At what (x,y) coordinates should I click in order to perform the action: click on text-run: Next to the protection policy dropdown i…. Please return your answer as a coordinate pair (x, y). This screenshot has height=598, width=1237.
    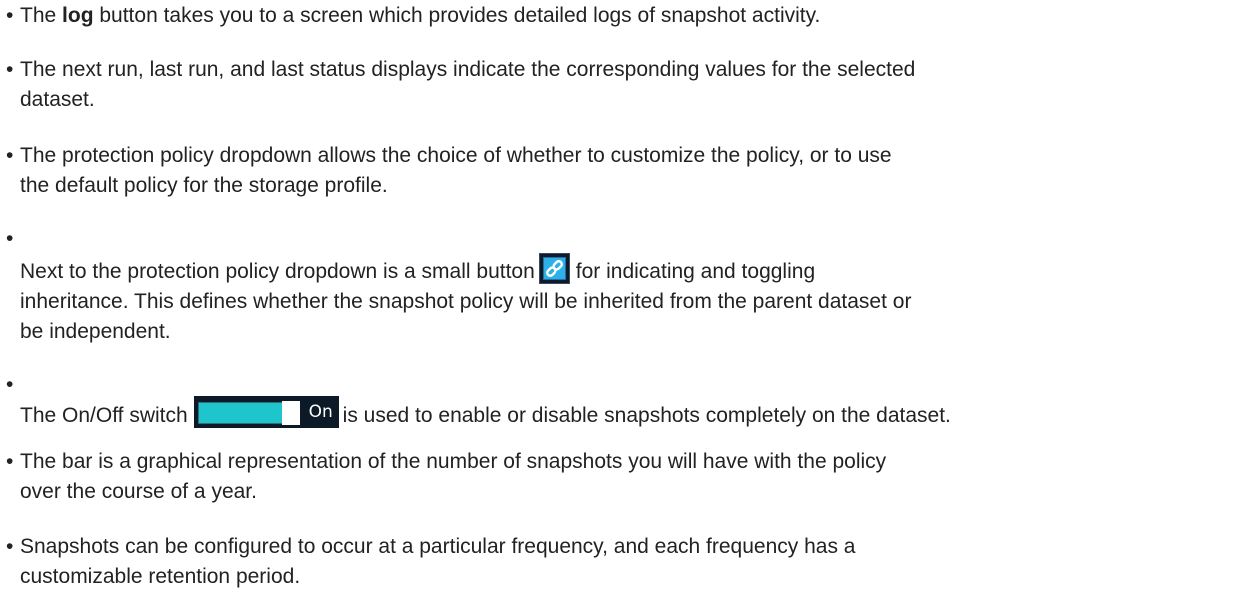
    Looking at the image, I should click on (277, 271).